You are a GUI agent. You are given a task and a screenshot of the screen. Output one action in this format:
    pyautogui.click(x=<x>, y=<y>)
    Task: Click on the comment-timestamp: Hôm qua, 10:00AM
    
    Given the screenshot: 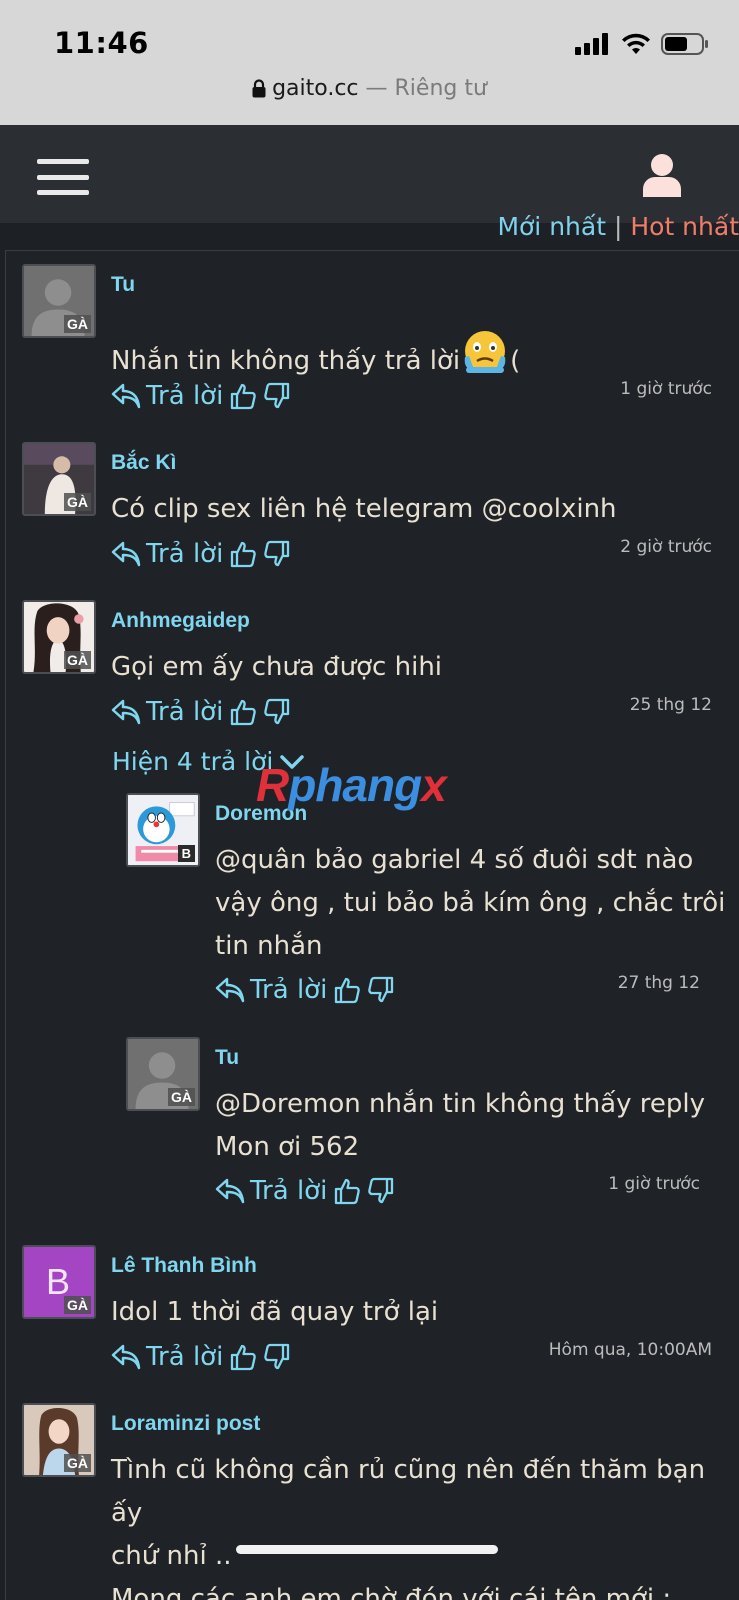 What is the action you would take?
    pyautogui.click(x=630, y=1350)
    